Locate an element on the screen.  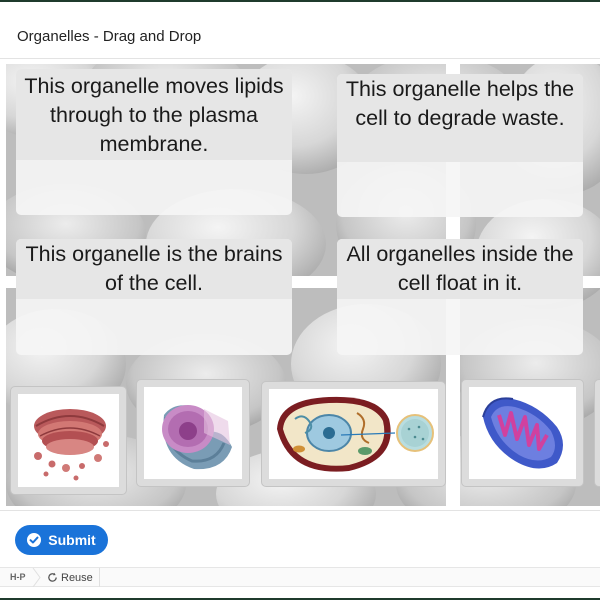
draggable-cell is located at coordinates (353, 434).